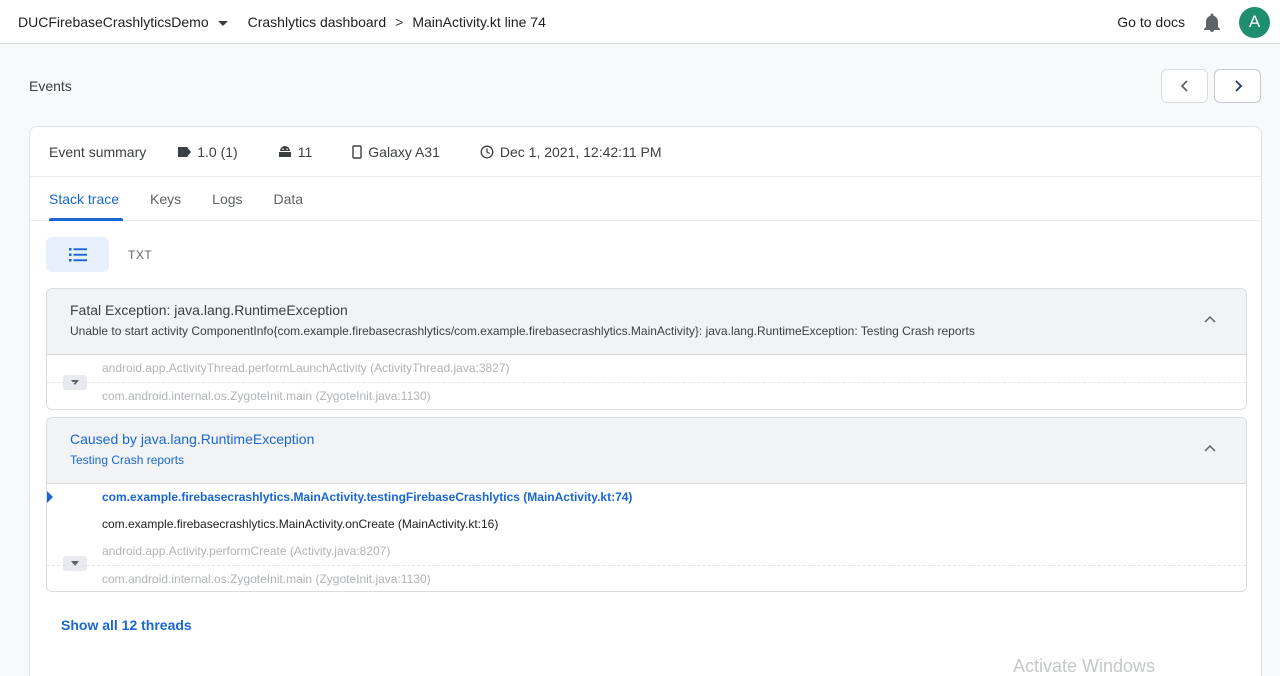 The image size is (1280, 676). I want to click on view-toggle: TXT, so click(99, 254).